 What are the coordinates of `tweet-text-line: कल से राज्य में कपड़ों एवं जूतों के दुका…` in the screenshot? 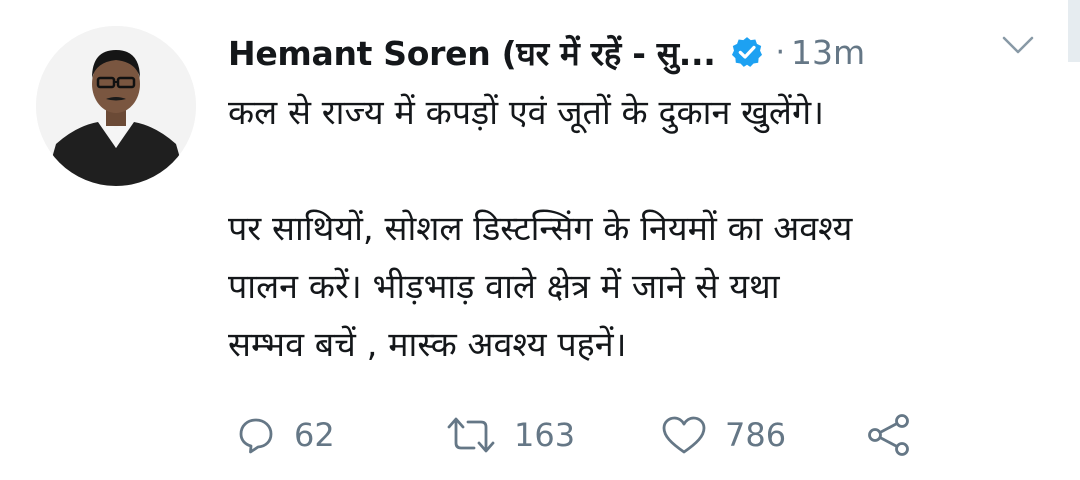 It's located at (526, 113).